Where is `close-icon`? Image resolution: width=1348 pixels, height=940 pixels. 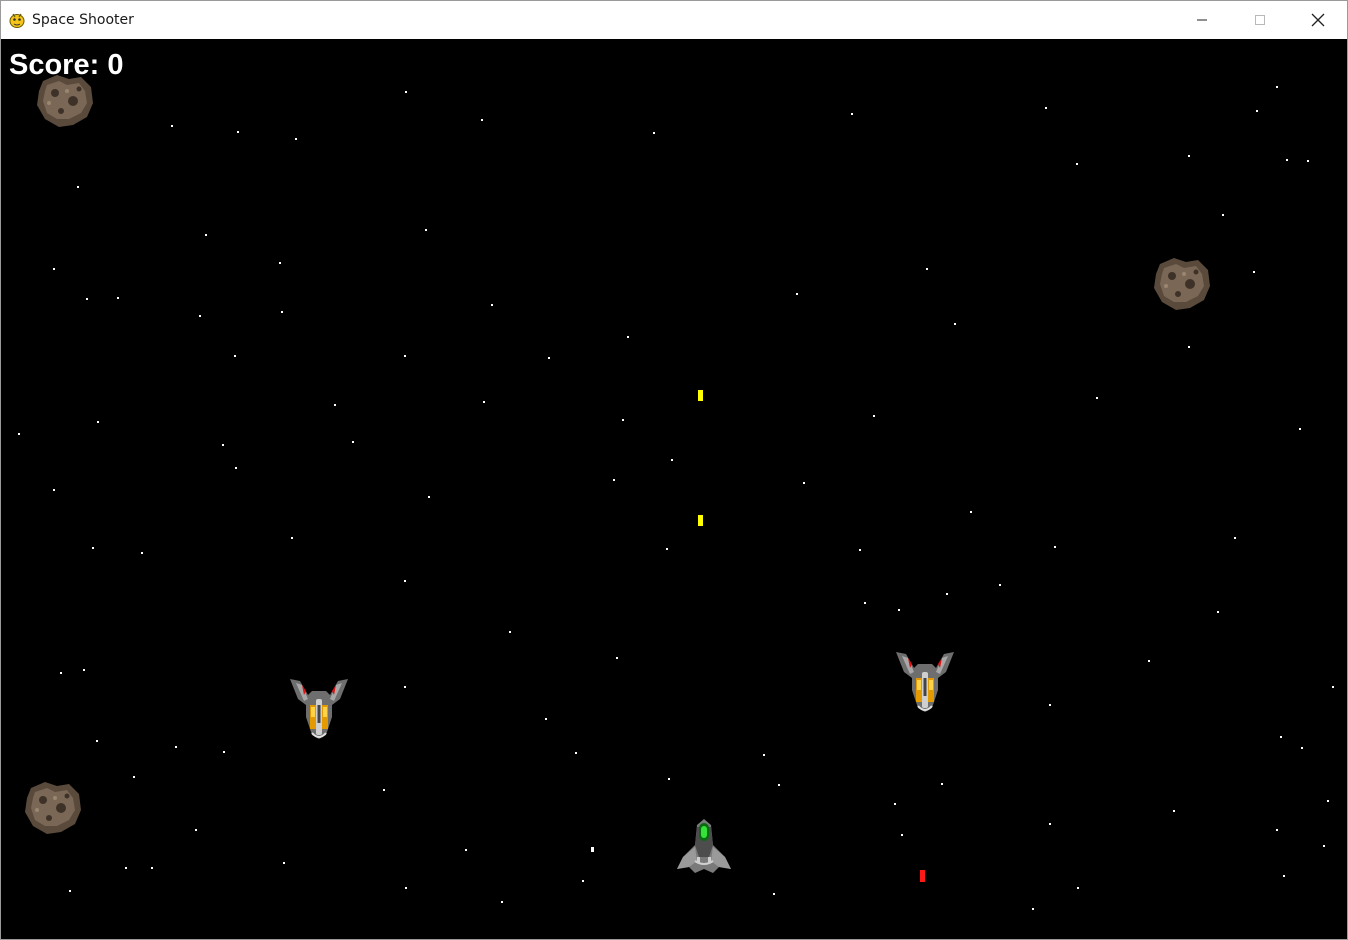
close-icon is located at coordinates (1318, 20).